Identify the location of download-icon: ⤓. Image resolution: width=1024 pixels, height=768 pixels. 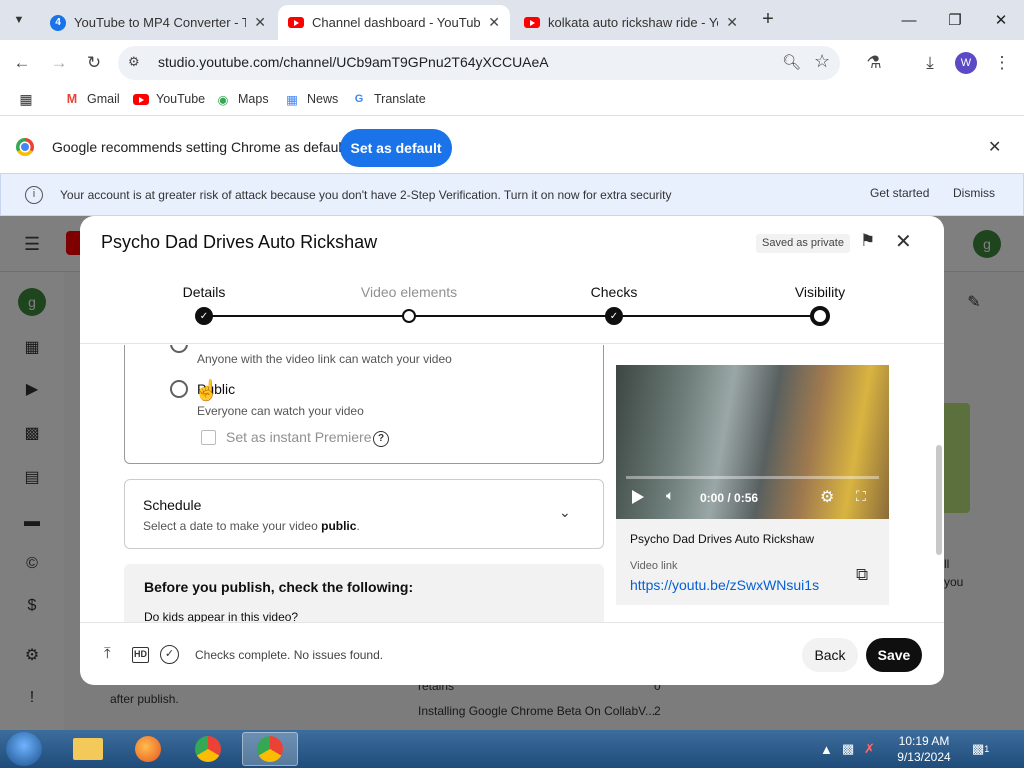
(930, 63).